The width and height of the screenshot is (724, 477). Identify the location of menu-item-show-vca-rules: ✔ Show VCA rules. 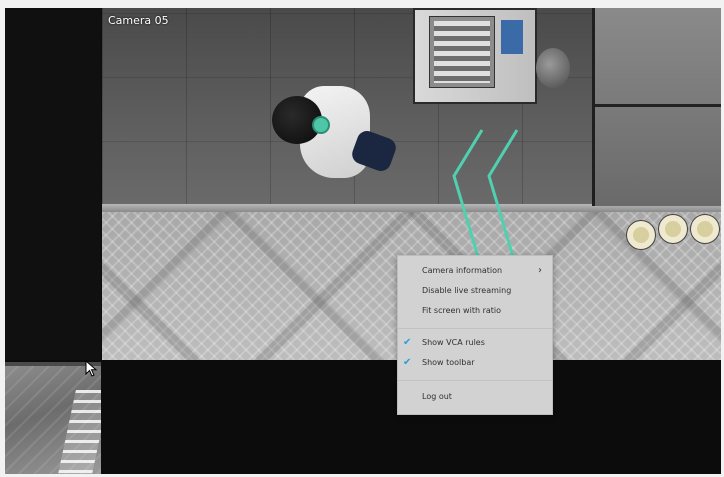
(475, 343).